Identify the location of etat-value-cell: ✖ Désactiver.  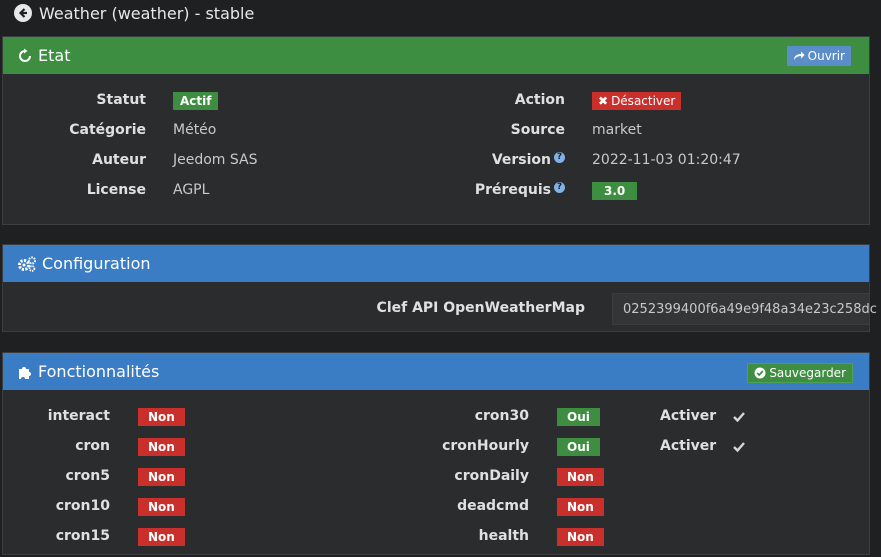
(637, 101).